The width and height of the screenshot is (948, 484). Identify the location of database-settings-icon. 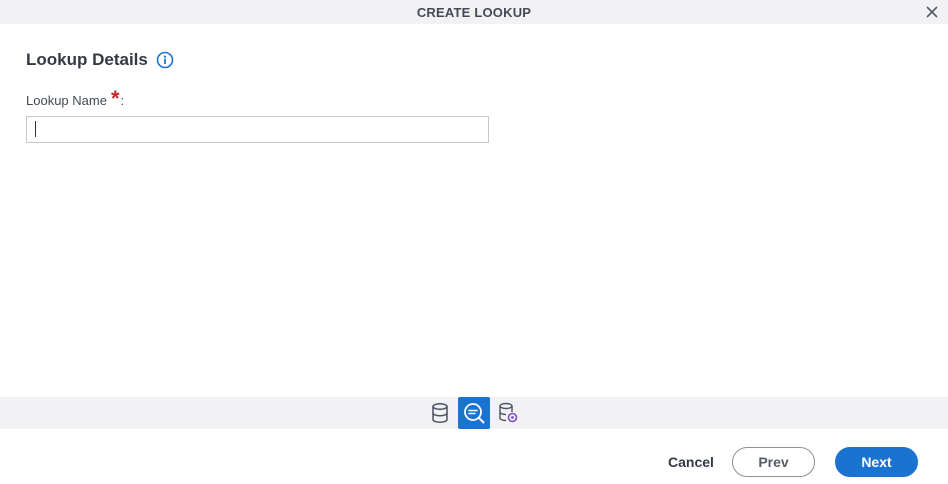
(508, 412).